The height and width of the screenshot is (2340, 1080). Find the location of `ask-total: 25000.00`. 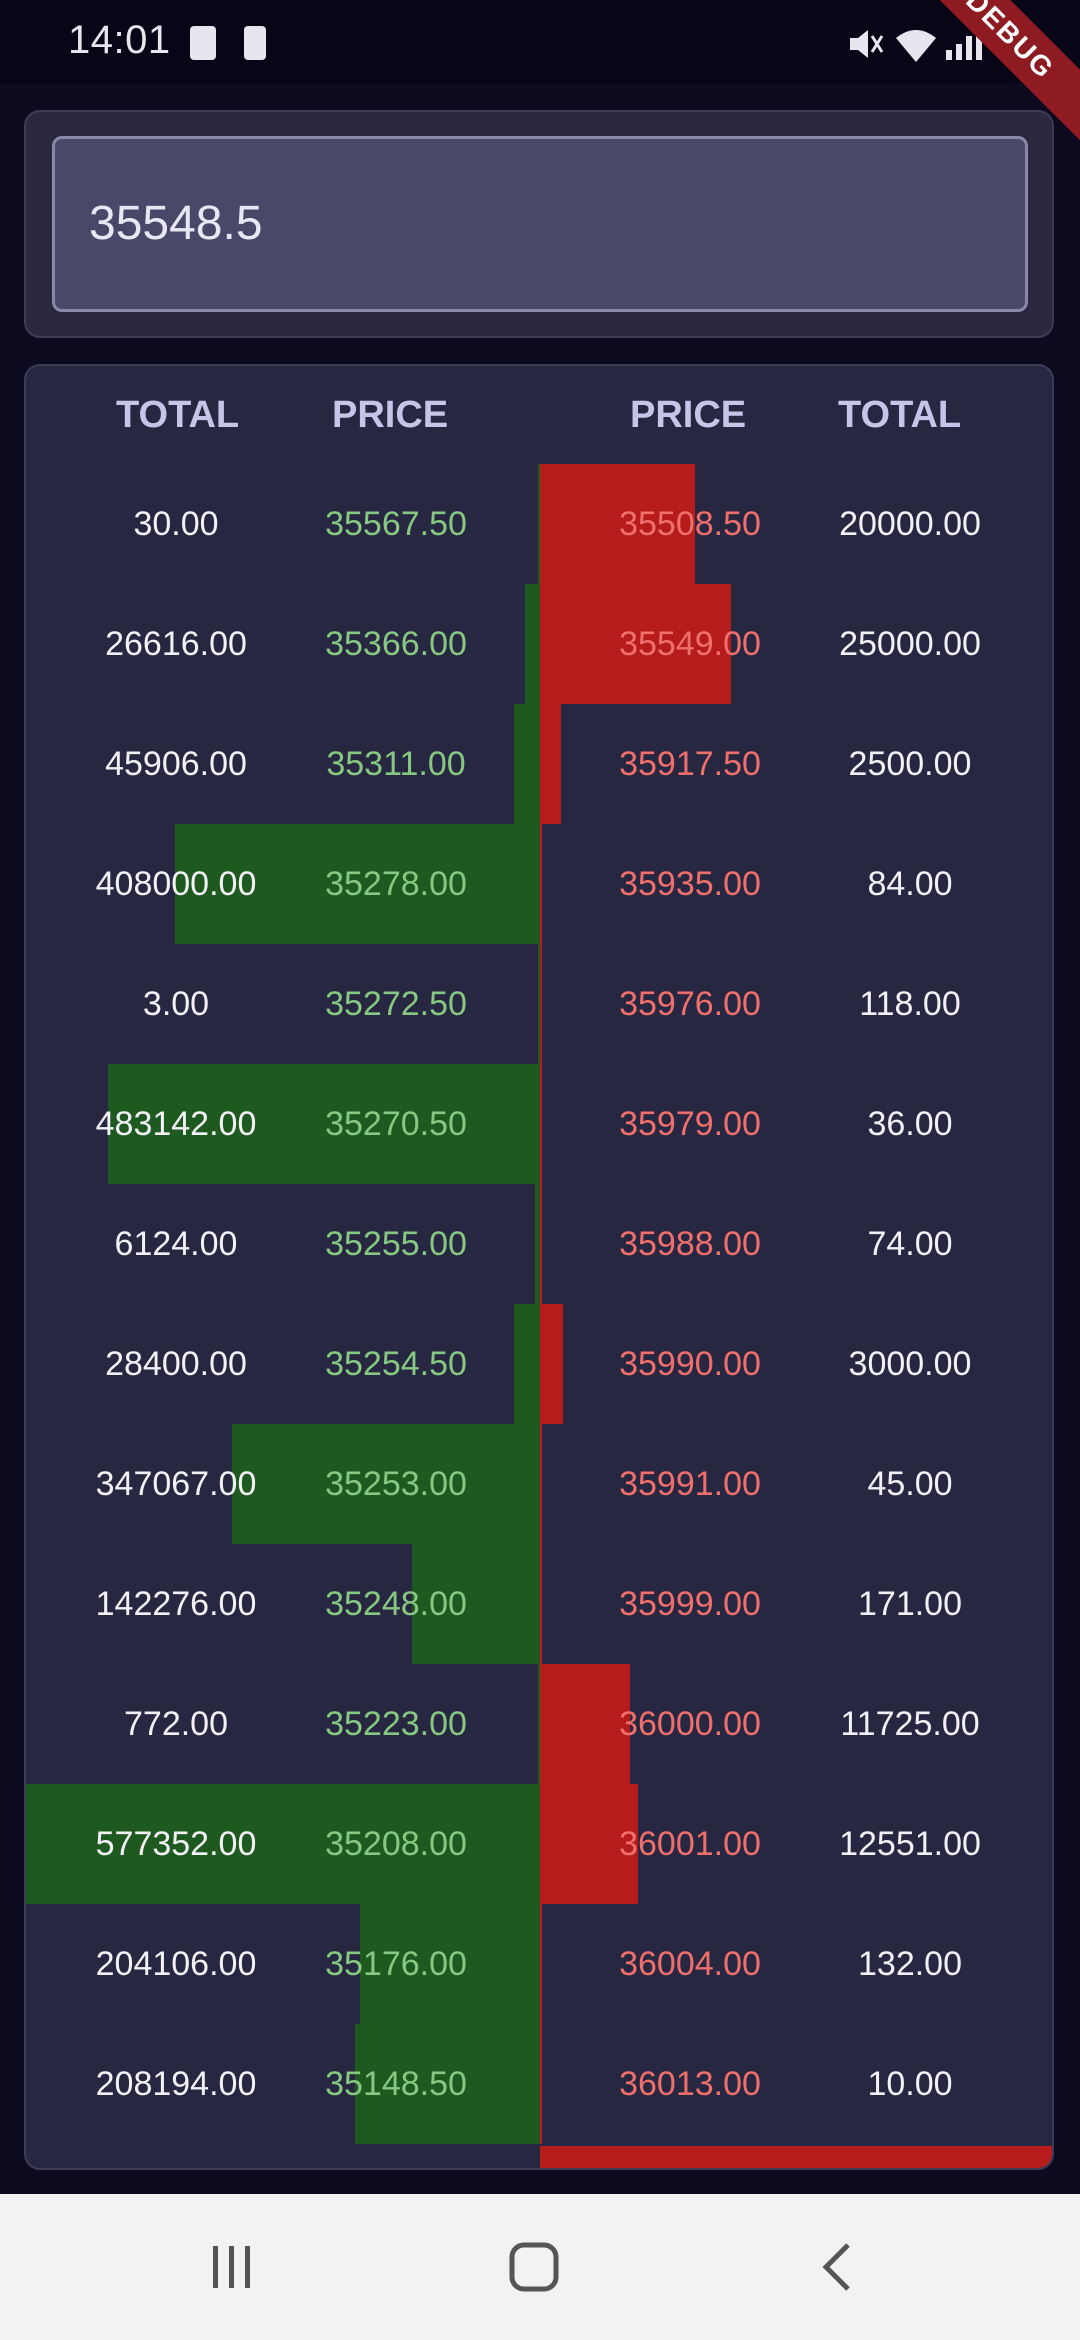

ask-total: 25000.00 is located at coordinates (910, 644).